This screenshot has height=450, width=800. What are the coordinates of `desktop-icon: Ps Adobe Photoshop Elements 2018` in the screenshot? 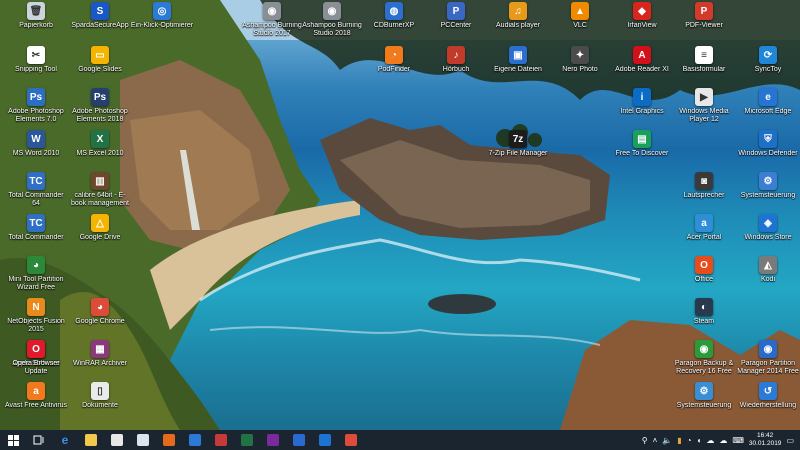 It's located at (100, 110).